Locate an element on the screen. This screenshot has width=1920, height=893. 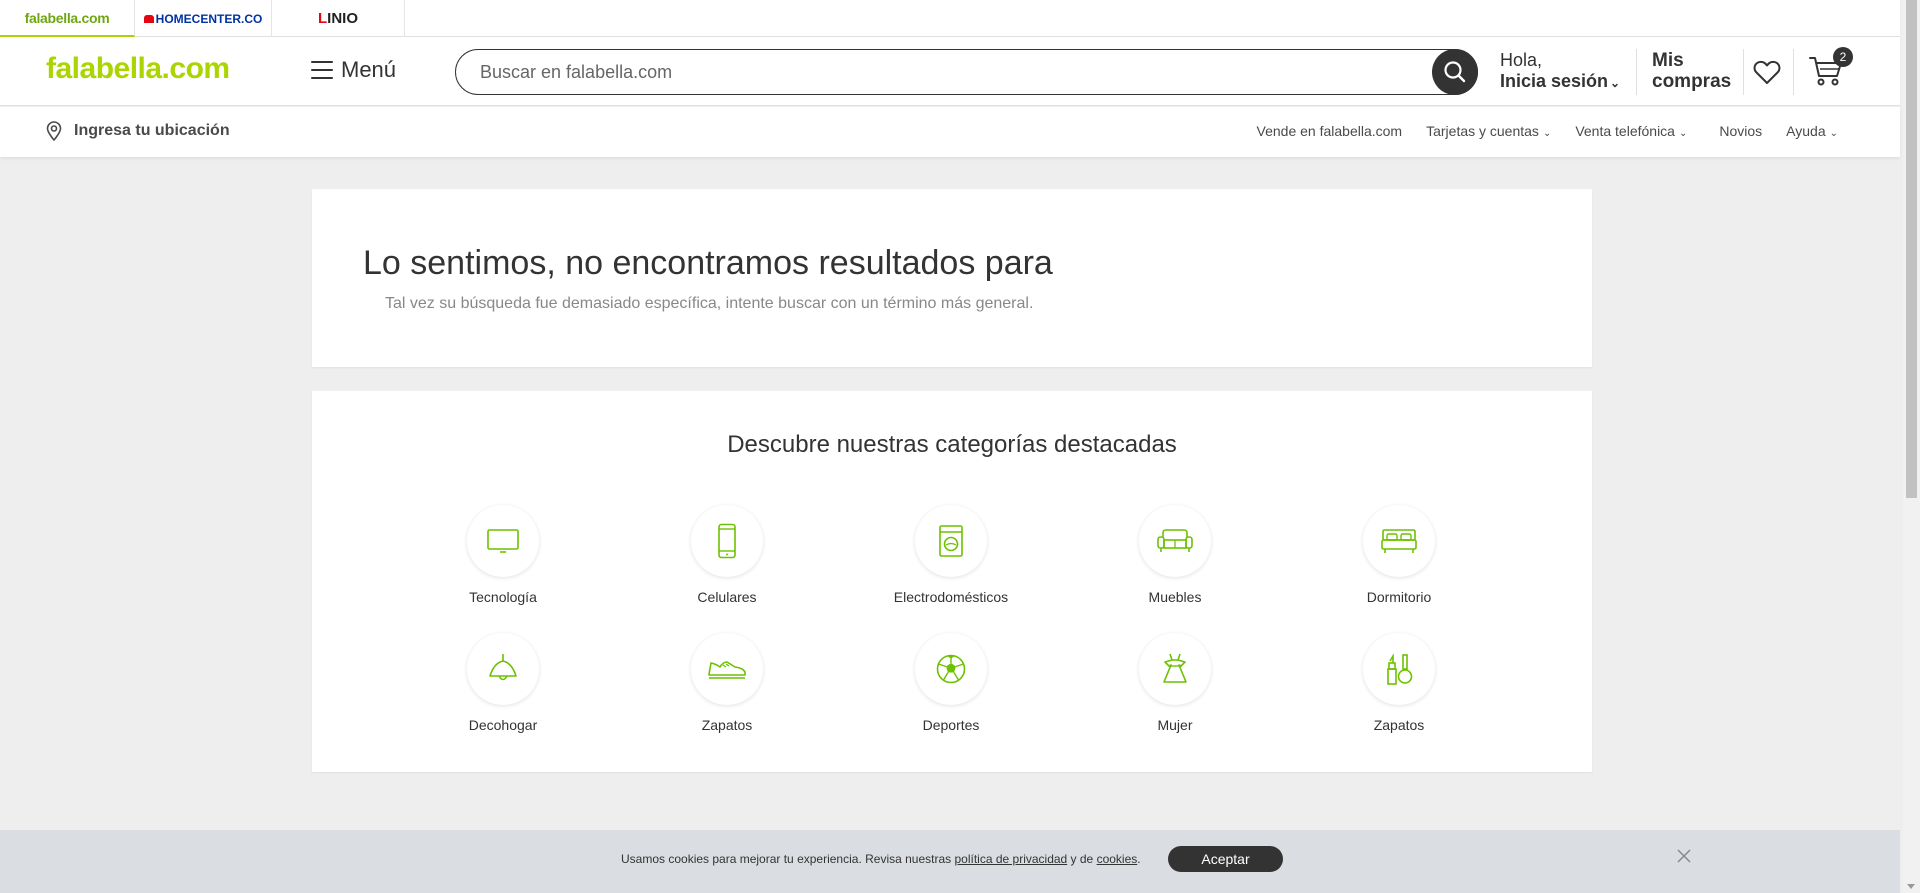
search-bar is located at coordinates (966, 72).